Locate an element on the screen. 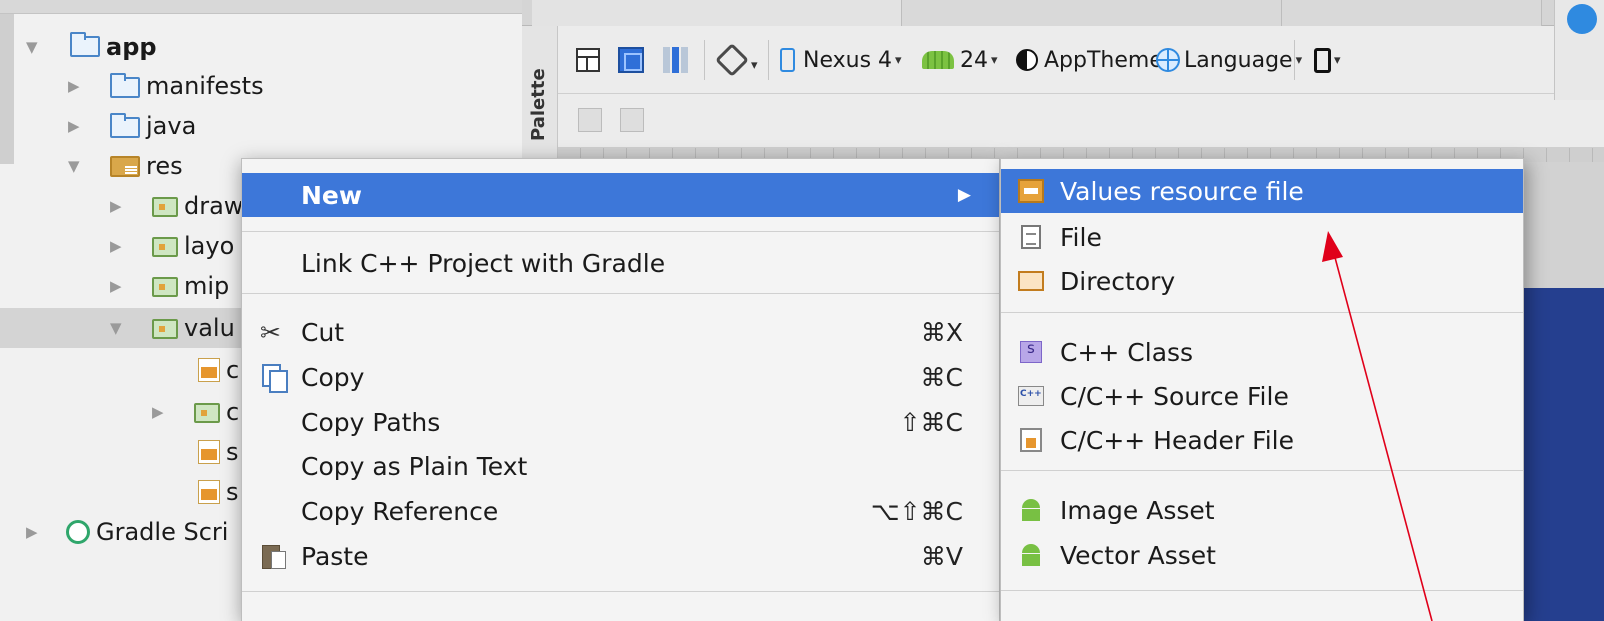  tree-item-java: ▶ java is located at coordinates (261, 126).